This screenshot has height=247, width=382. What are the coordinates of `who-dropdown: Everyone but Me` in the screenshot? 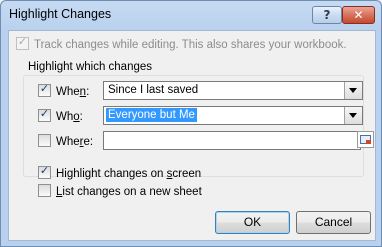 It's located at (233, 115).